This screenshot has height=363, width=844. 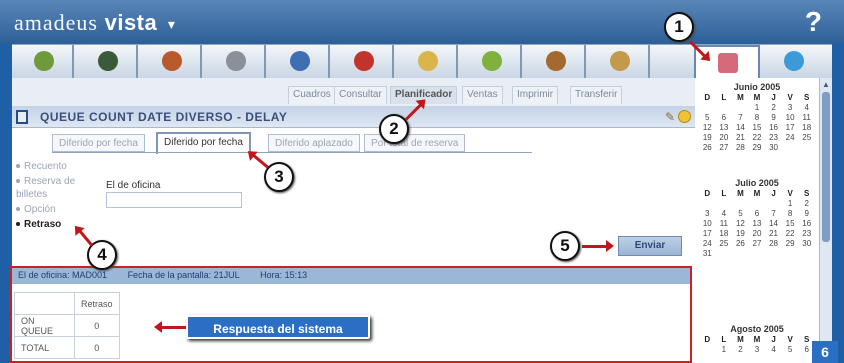 What do you see at coordinates (171, 62) in the screenshot?
I see `module-hotel-icon` at bounding box center [171, 62].